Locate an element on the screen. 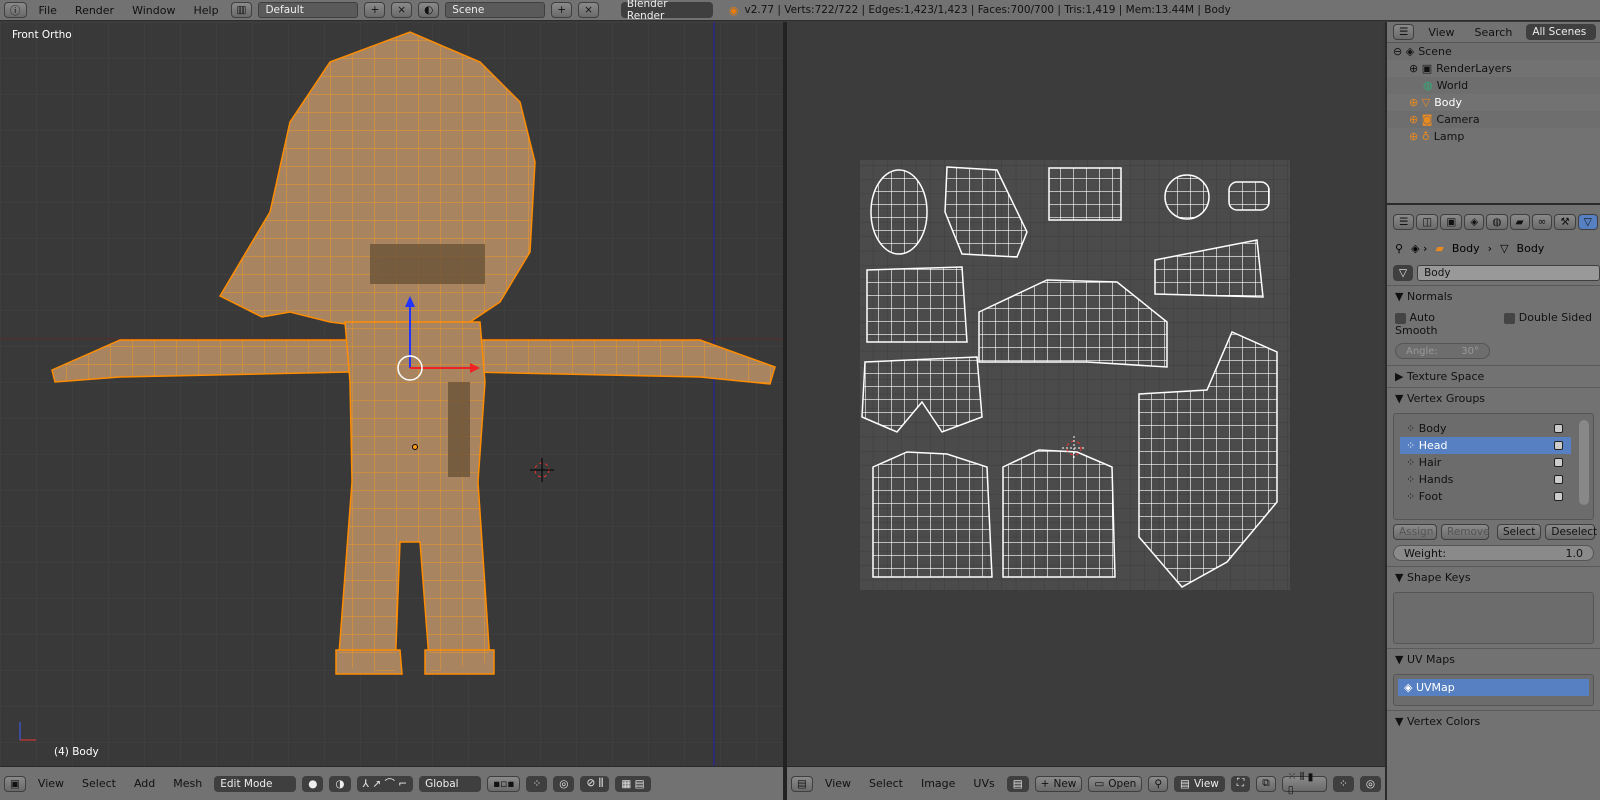 The width and height of the screenshot is (1600, 800). tab-object-icon: ▰ is located at coordinates (1519, 222).